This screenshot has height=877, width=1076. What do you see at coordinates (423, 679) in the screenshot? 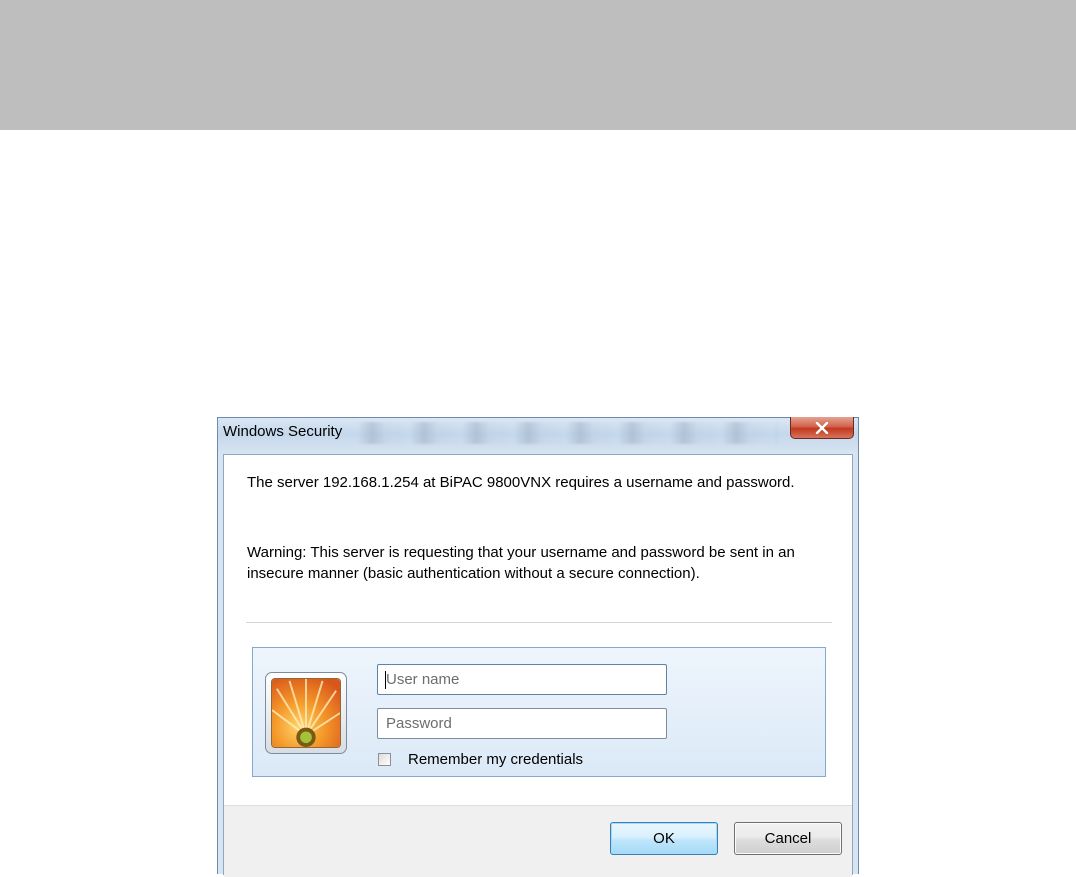
I see `username-placeholder: User name` at bounding box center [423, 679].